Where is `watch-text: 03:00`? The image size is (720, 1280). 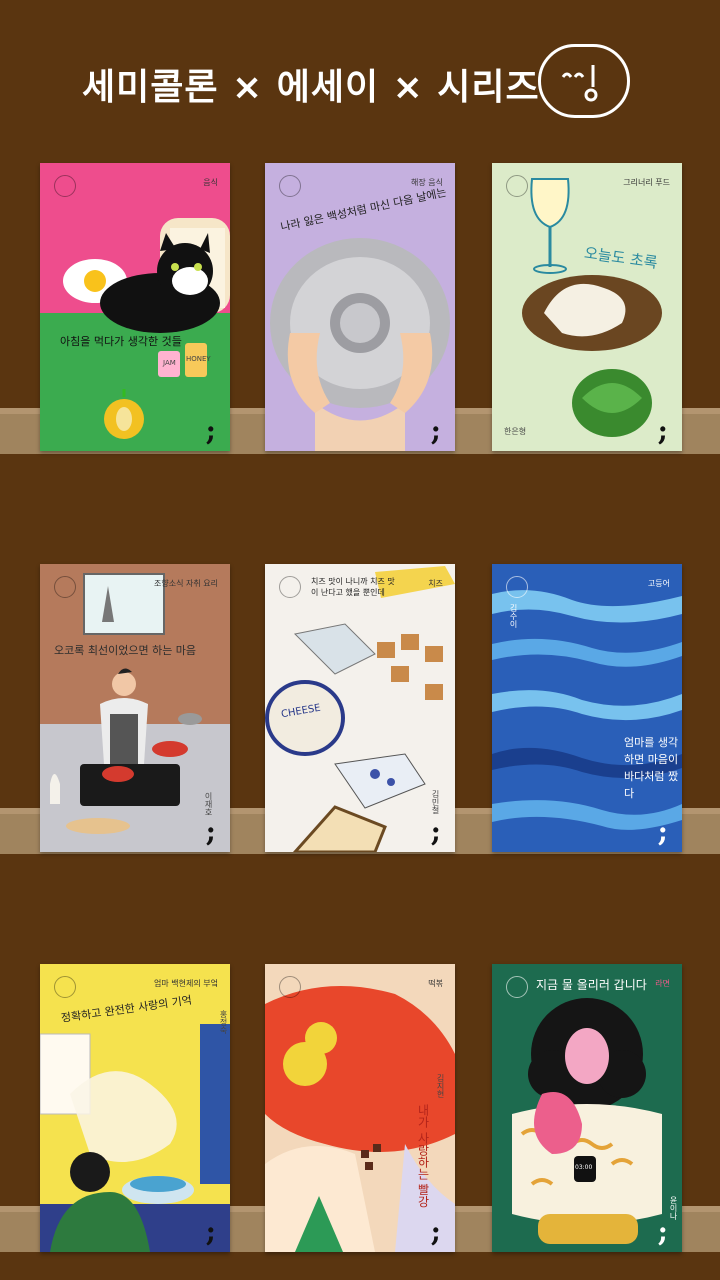 watch-text: 03:00 is located at coordinates (584, 1167).